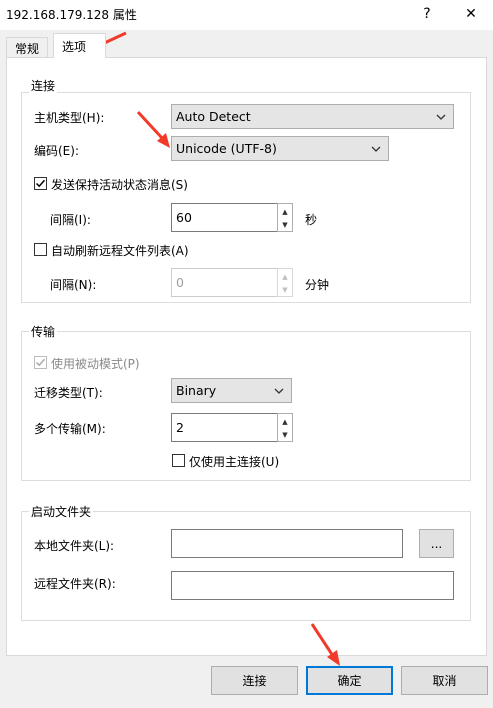  Describe the element at coordinates (349, 680) in the screenshot. I see `ok-button: 确定` at that location.